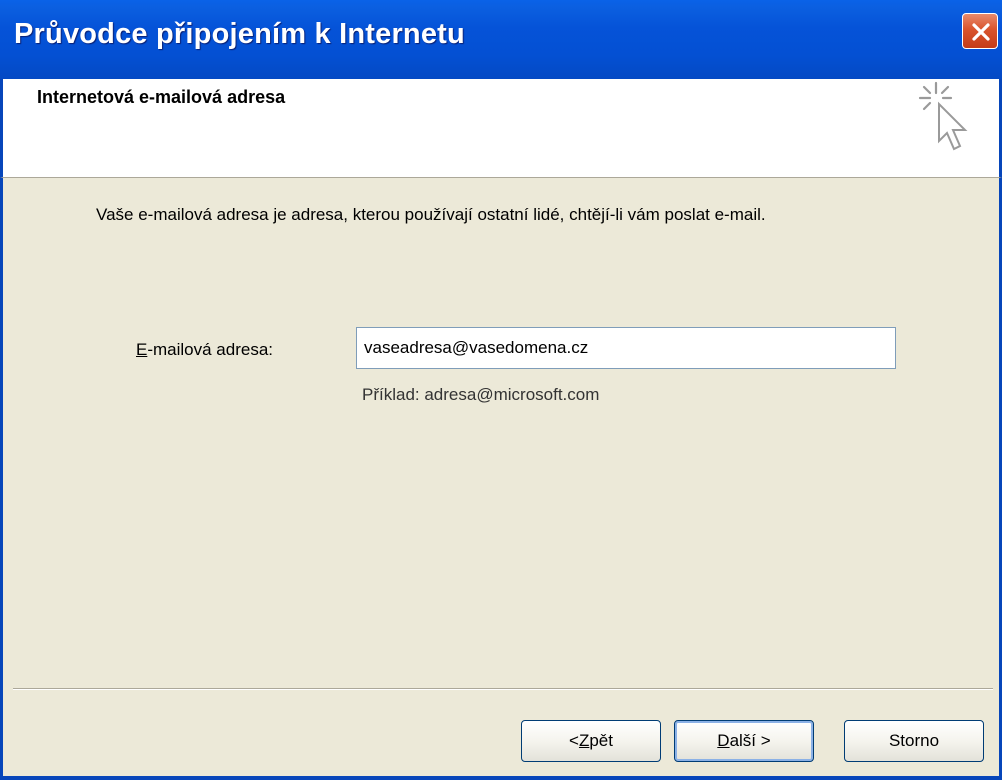 The height and width of the screenshot is (780, 1002). I want to click on back-button-prefix: <, so click(574, 740).